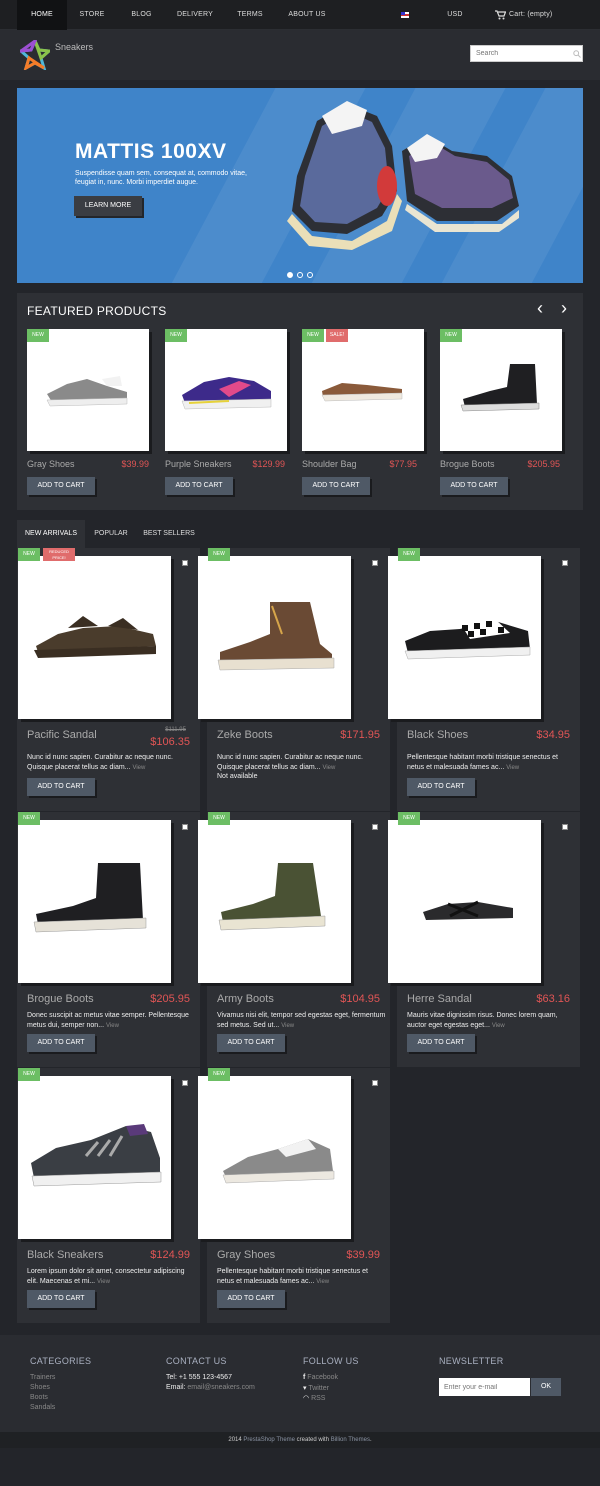  I want to click on search-icon, so click(577, 54).